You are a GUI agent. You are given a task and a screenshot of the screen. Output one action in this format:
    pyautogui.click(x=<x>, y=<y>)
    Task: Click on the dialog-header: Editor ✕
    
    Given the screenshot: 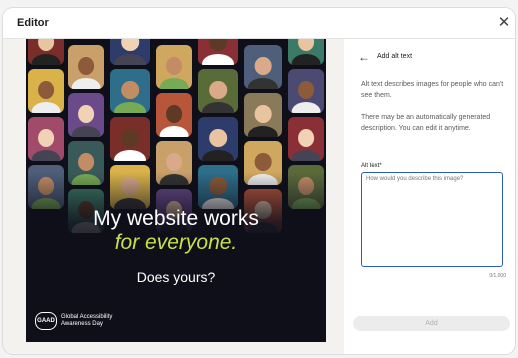 What is the action you would take?
    pyautogui.click(x=259, y=23)
    